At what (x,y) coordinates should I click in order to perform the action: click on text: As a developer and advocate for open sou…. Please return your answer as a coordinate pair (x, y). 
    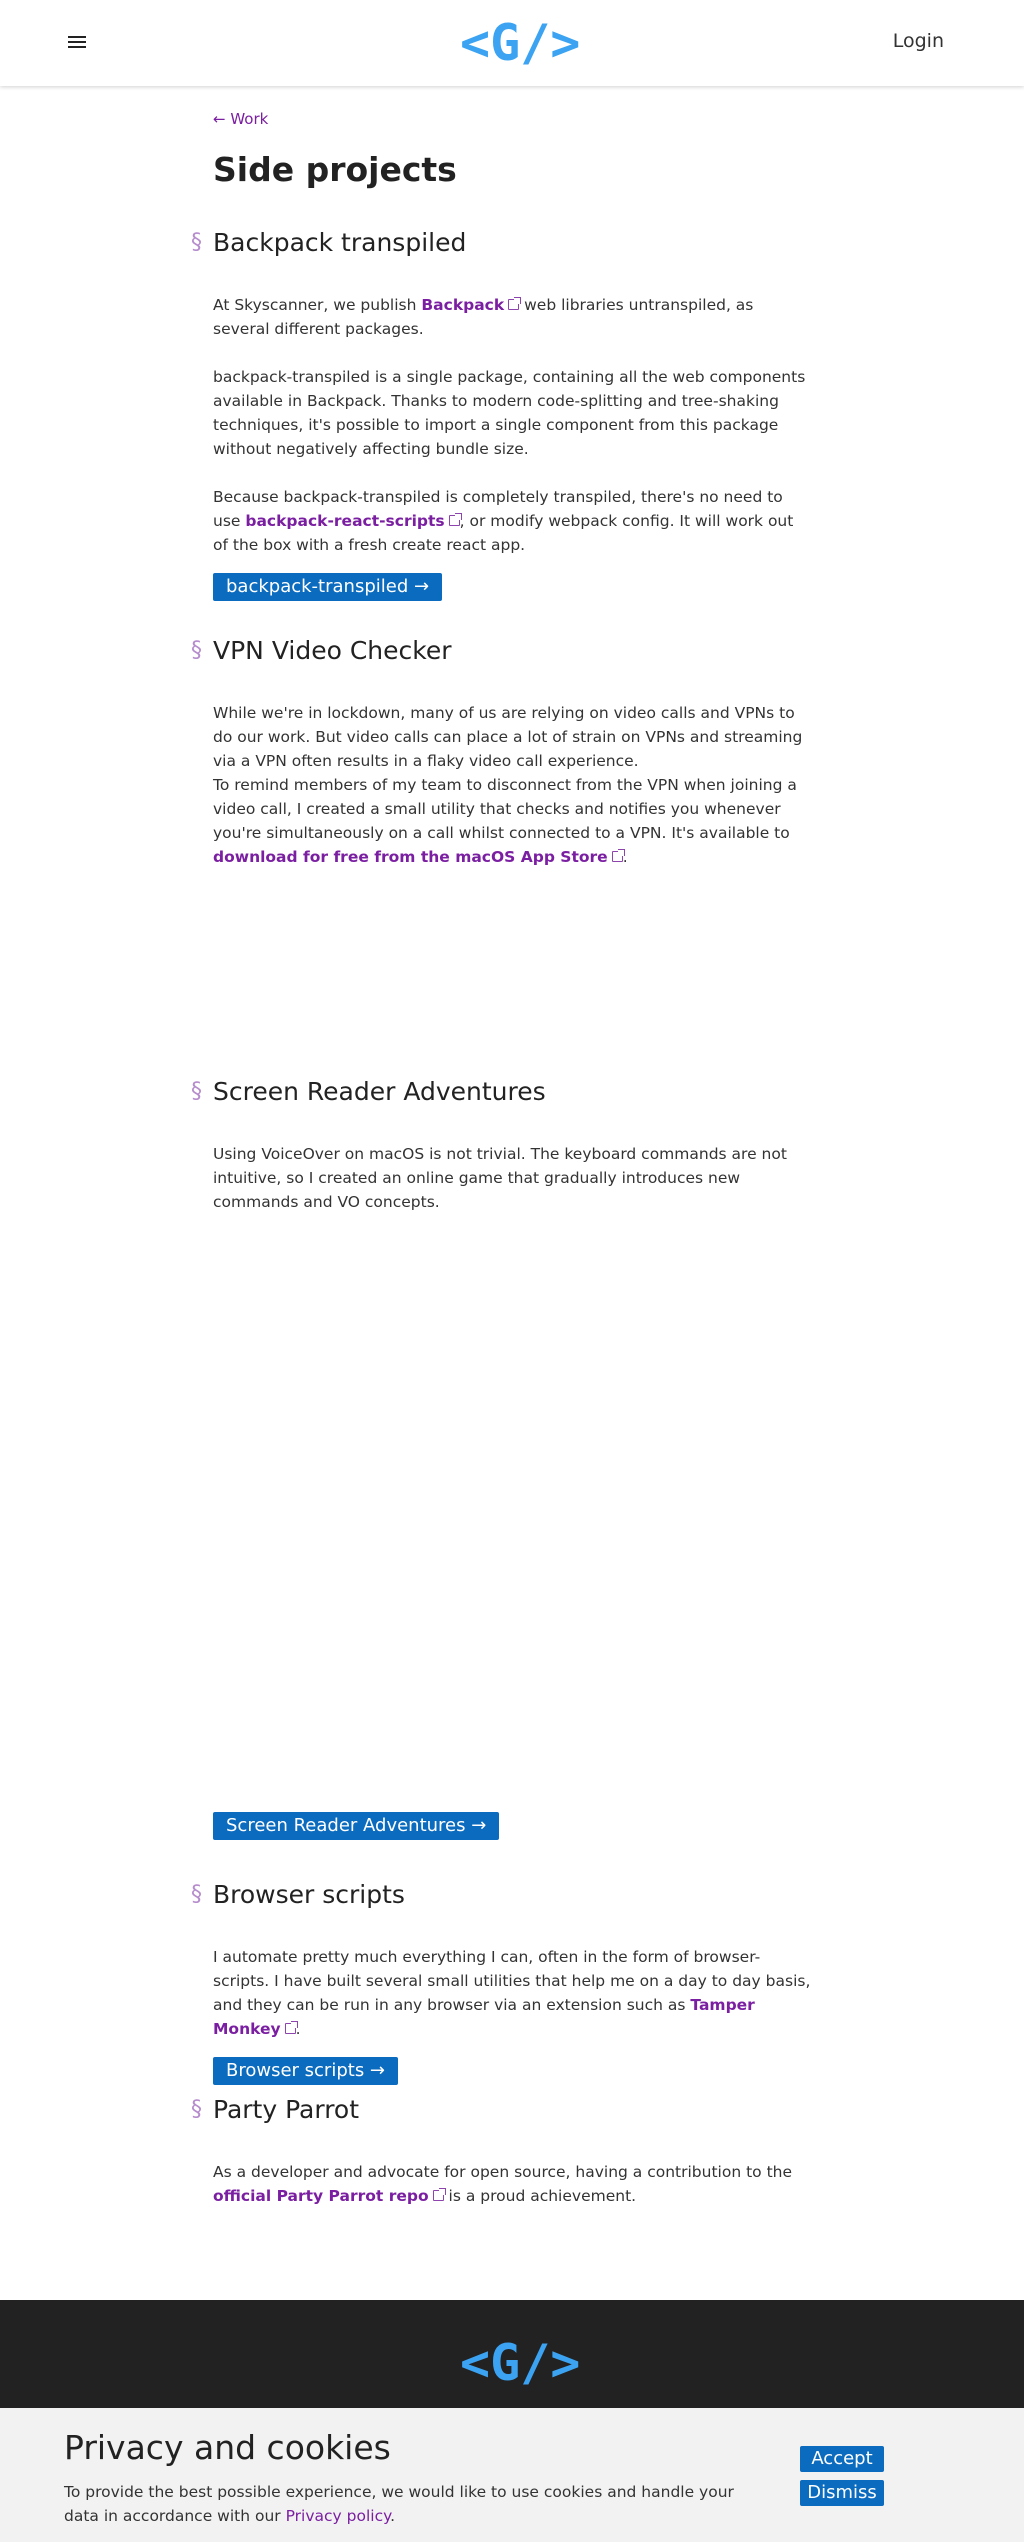
    Looking at the image, I should click on (503, 2172).